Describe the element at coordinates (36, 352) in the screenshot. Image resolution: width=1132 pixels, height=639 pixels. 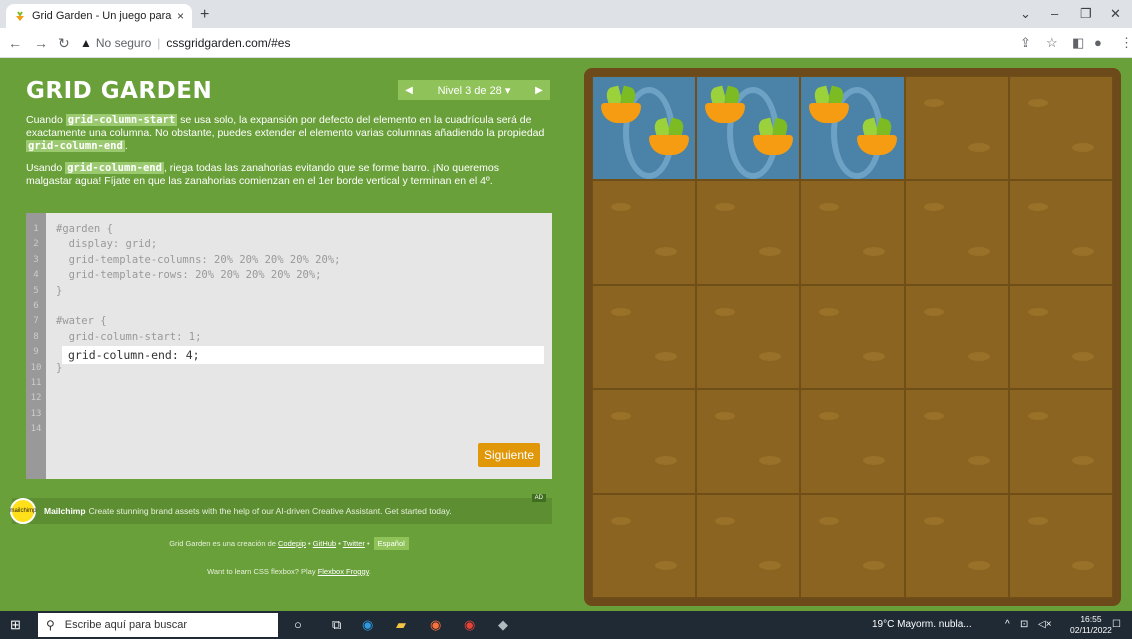
I see `line-number: 9` at that location.